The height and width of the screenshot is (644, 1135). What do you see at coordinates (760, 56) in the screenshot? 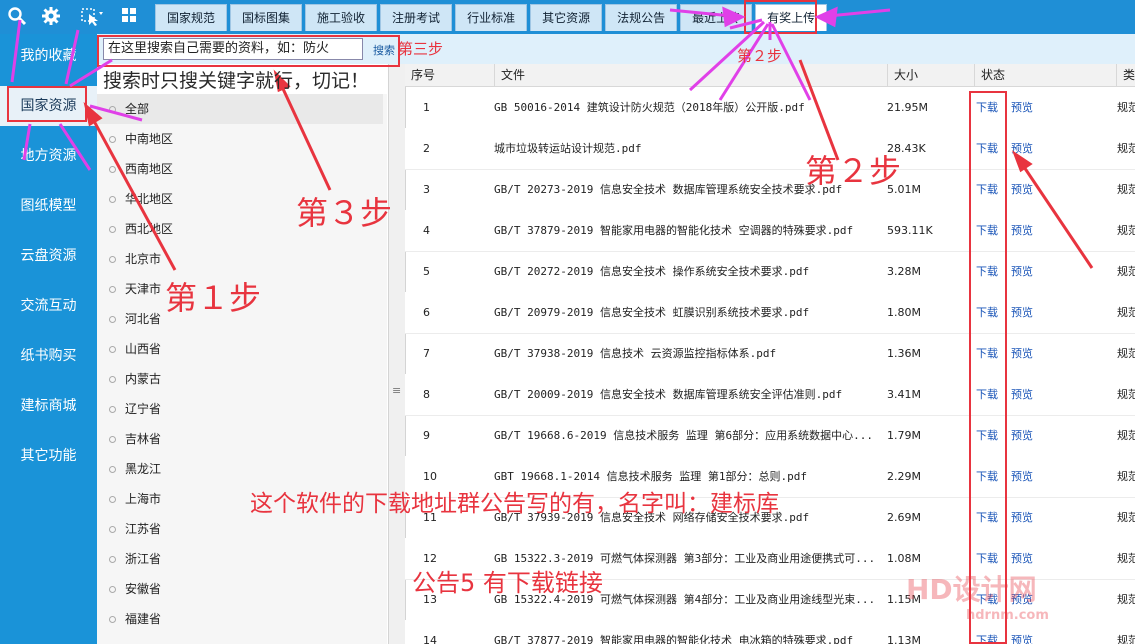
I see `annotation-step2-small: 第２步` at bounding box center [760, 56].